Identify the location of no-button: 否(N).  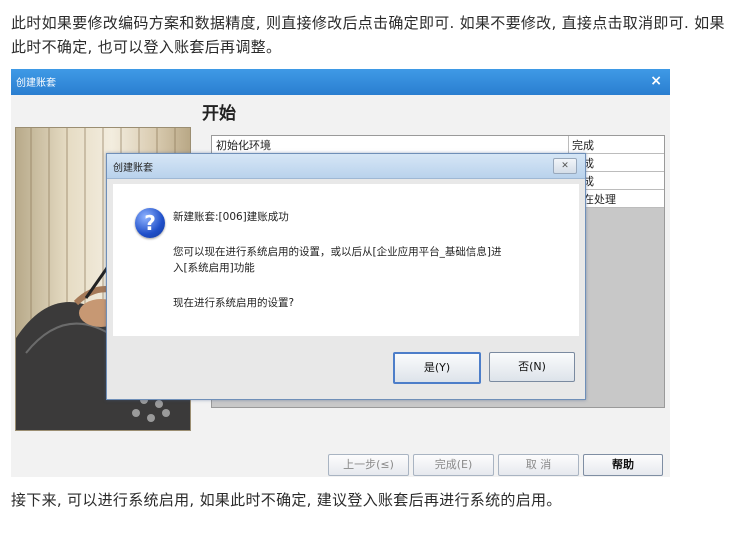
(532, 367).